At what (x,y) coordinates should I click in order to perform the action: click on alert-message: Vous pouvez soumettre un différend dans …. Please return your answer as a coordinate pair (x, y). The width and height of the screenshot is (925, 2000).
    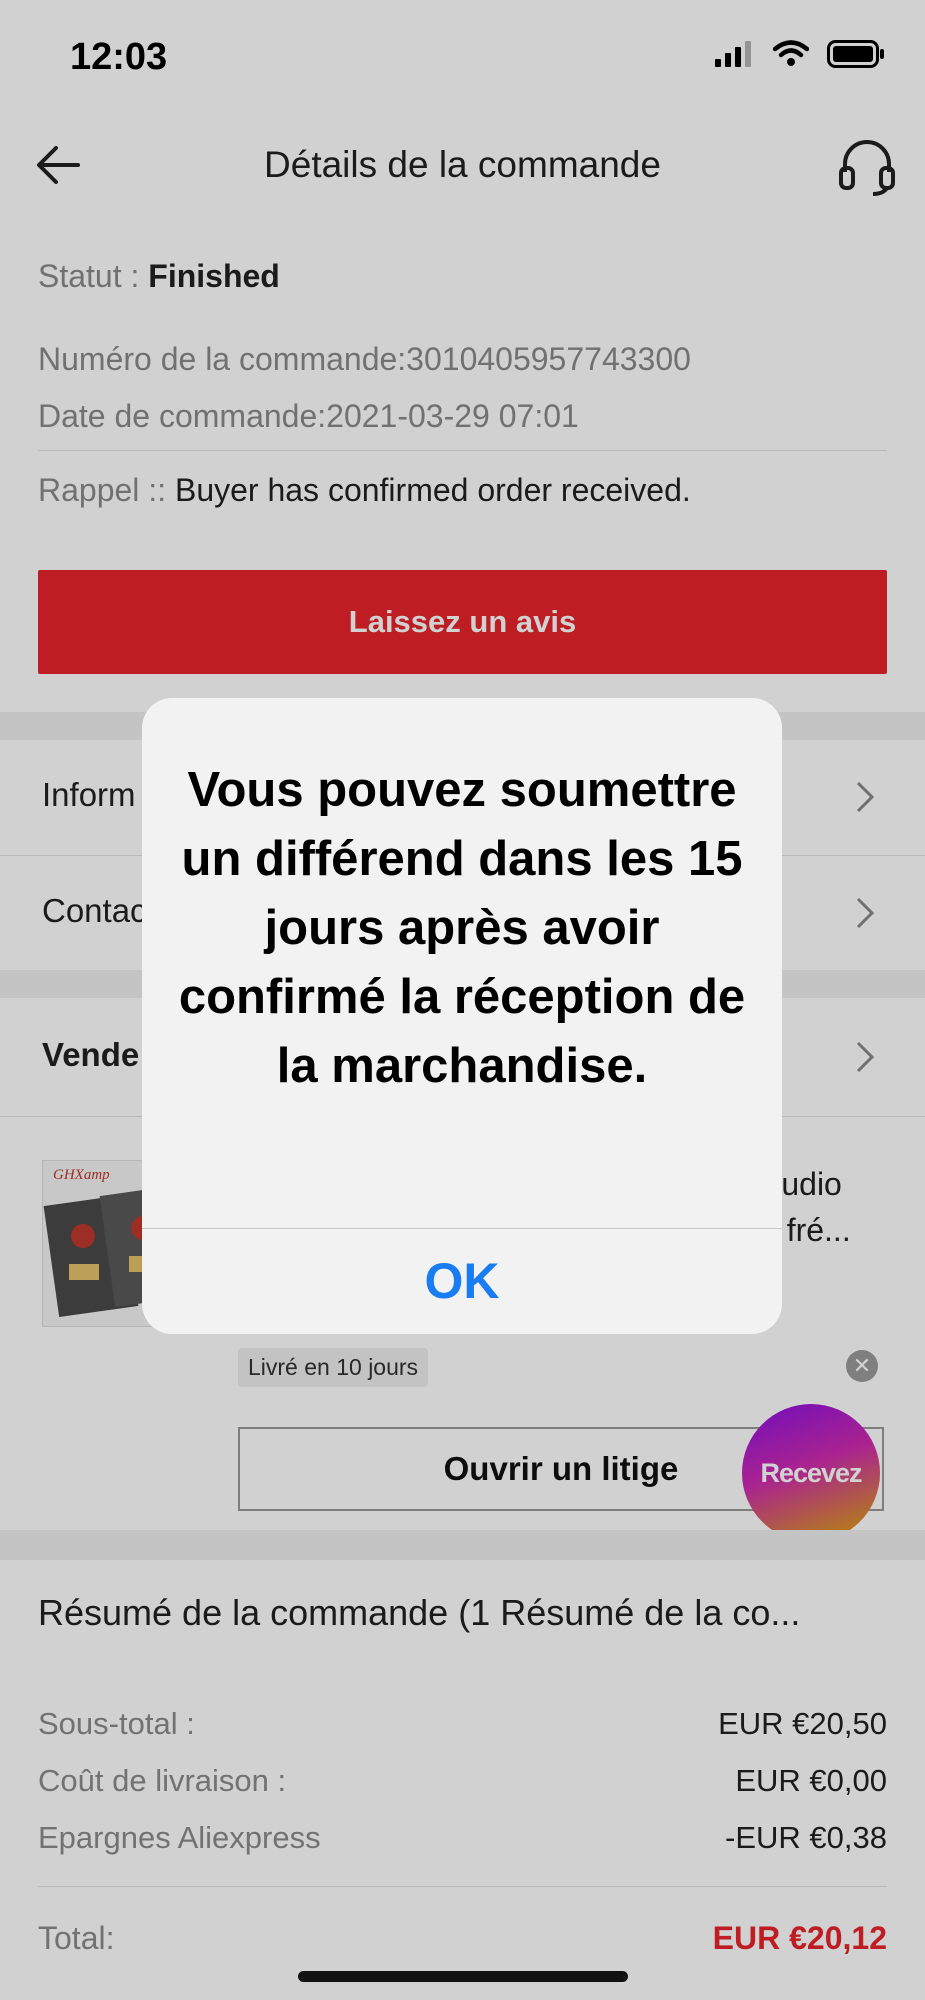
    Looking at the image, I should click on (462, 928).